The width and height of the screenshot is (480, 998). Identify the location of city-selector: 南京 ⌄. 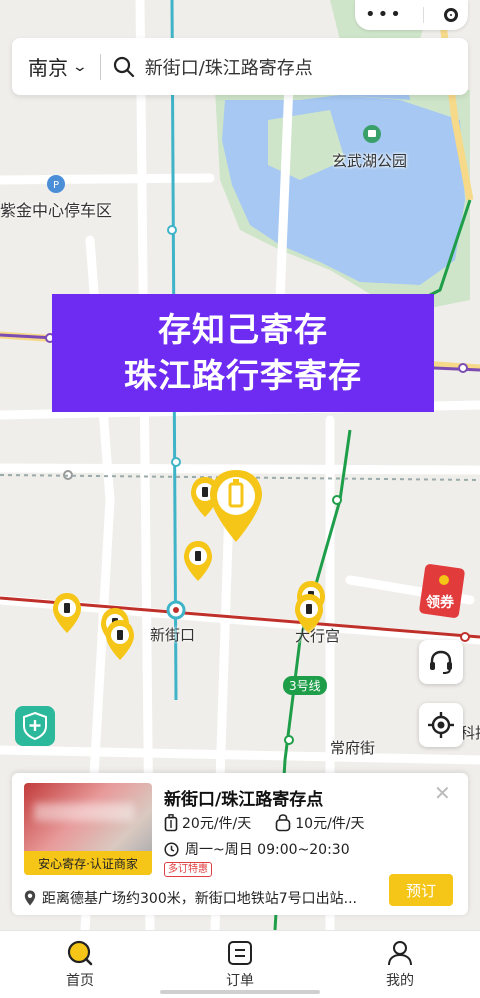
(50, 66).